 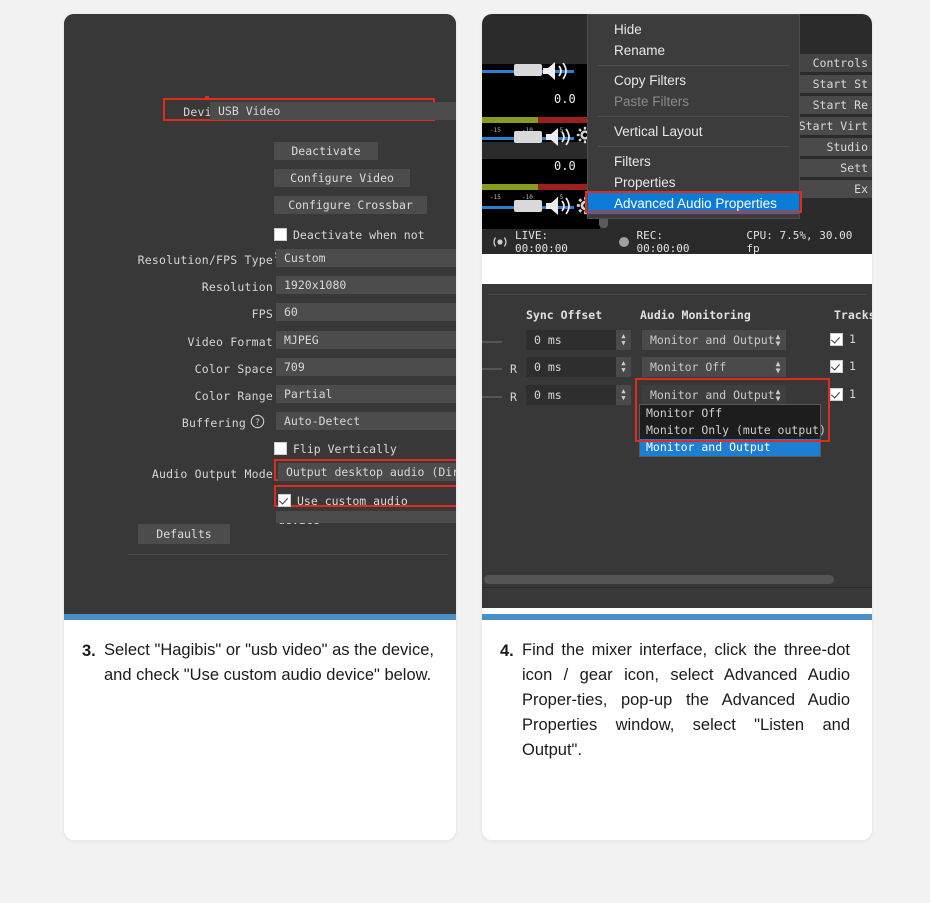 I want to click on cpu-status-label: CPU: 7.5%, 30.00 fp, so click(x=799, y=241).